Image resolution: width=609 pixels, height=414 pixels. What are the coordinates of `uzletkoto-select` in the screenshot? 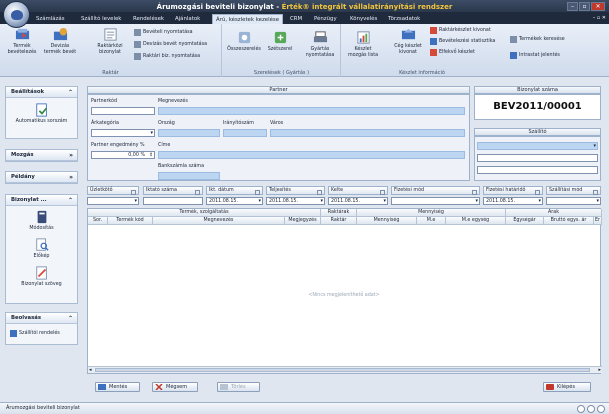 It's located at (113, 201).